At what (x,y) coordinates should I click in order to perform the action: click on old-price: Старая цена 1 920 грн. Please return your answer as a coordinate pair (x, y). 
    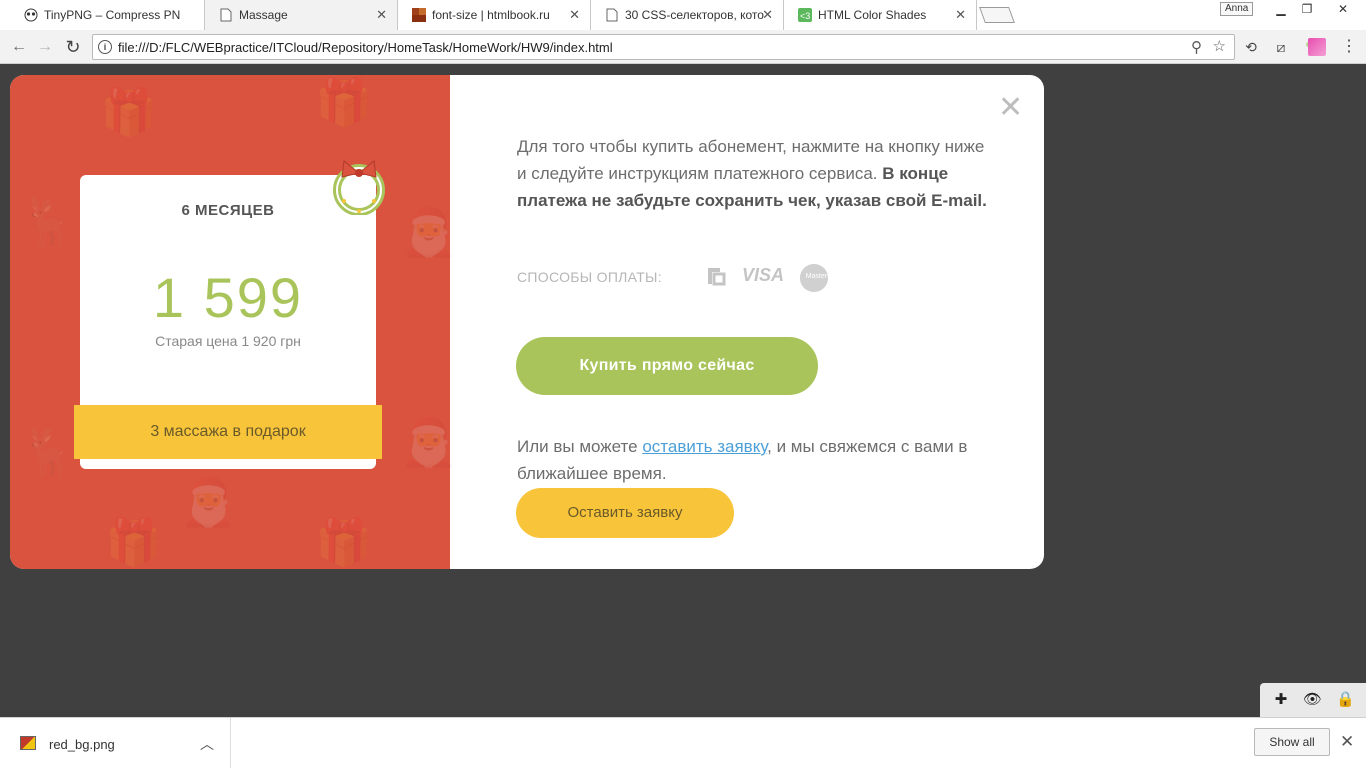
    Looking at the image, I should click on (228, 341).